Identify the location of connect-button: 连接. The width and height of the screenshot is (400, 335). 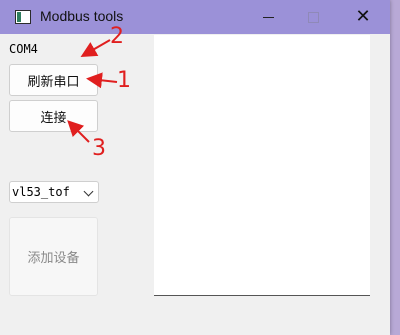
(53, 116).